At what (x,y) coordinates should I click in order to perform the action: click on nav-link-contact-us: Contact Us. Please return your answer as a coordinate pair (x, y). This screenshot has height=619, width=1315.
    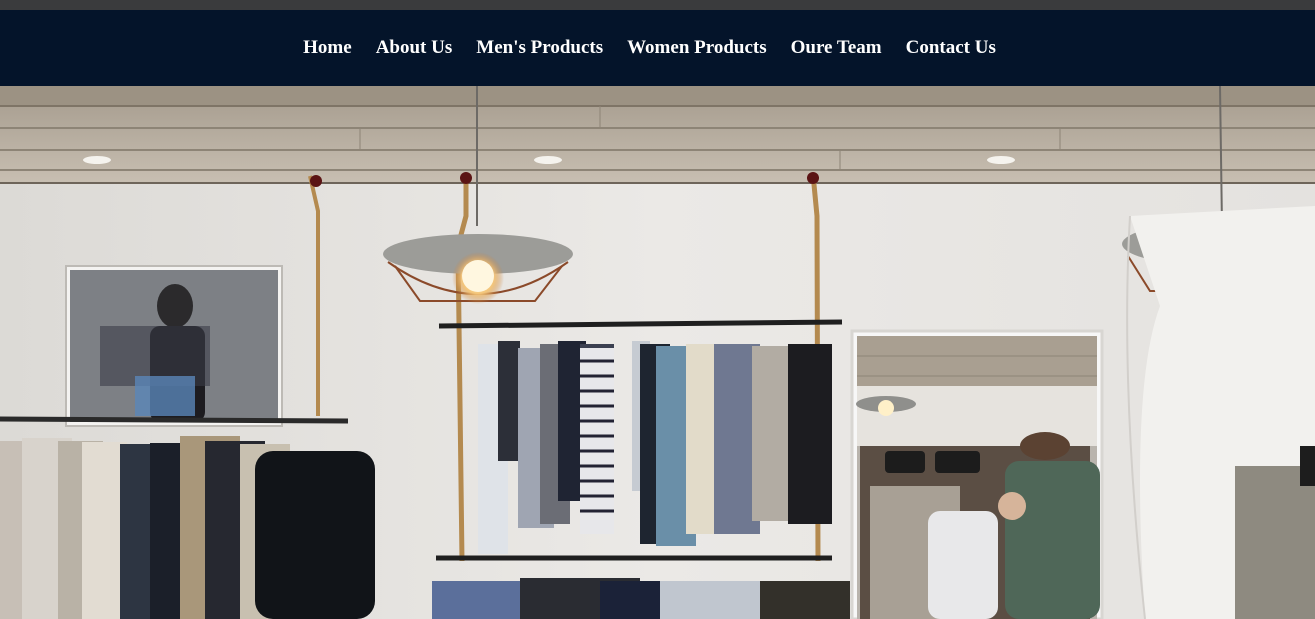
    Looking at the image, I should click on (951, 47).